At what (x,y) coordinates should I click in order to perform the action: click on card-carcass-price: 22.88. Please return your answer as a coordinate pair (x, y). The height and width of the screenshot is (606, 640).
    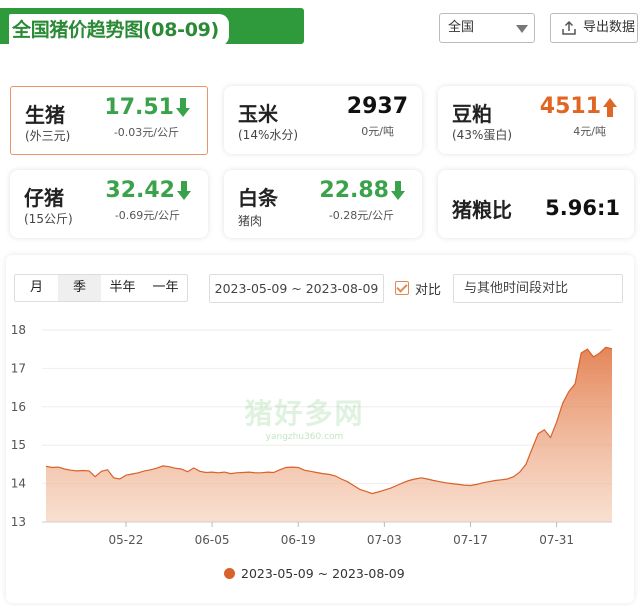
    Looking at the image, I should click on (362, 190).